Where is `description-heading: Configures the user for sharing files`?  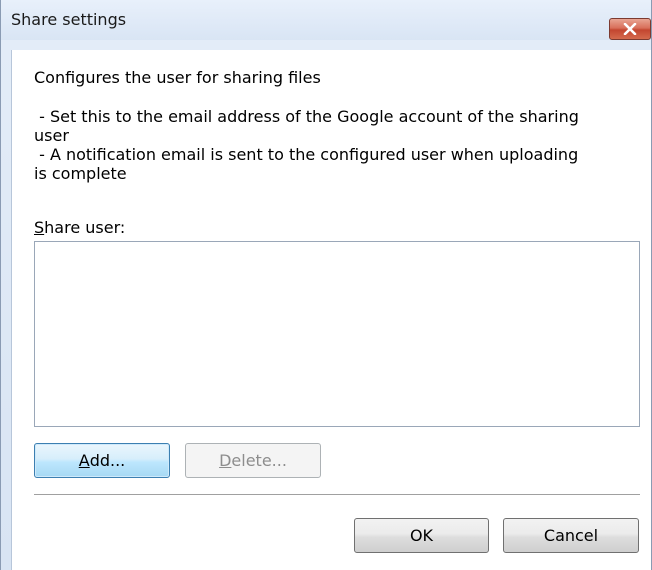
description-heading: Configures the user for sharing files is located at coordinates (177, 77).